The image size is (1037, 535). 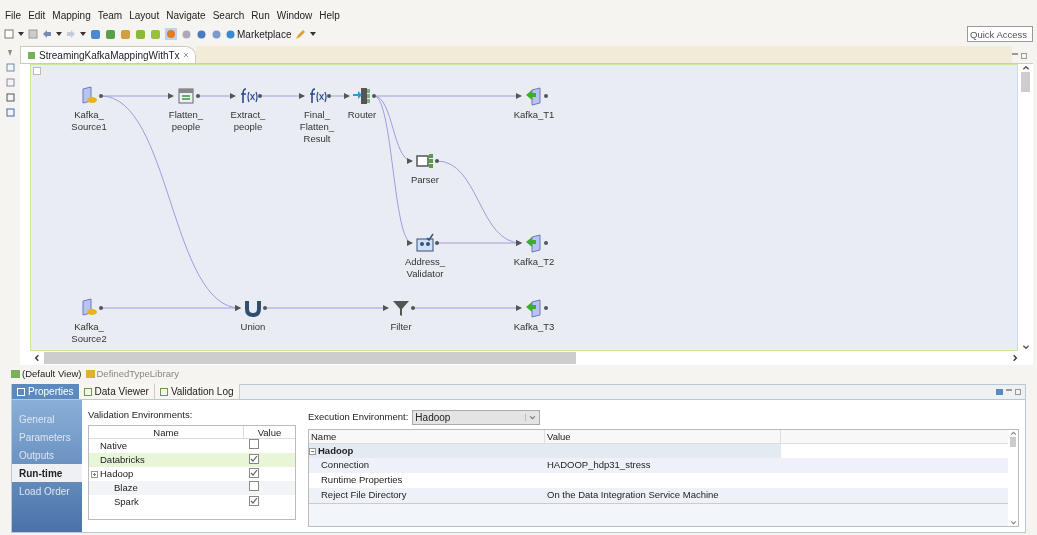 What do you see at coordinates (425, 180) in the screenshot?
I see `node-label: Parser` at bounding box center [425, 180].